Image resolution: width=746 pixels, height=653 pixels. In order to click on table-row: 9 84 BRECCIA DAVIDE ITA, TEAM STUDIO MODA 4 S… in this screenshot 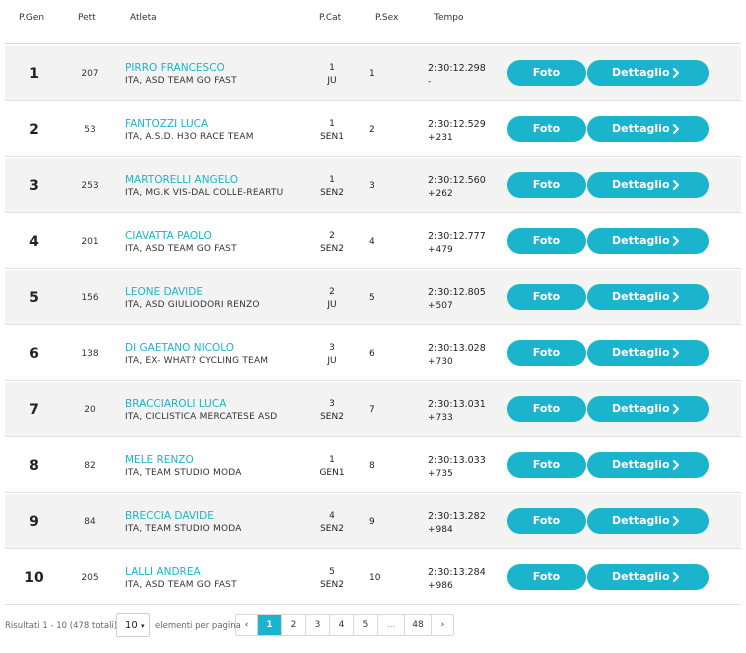, I will do `click(373, 521)`.